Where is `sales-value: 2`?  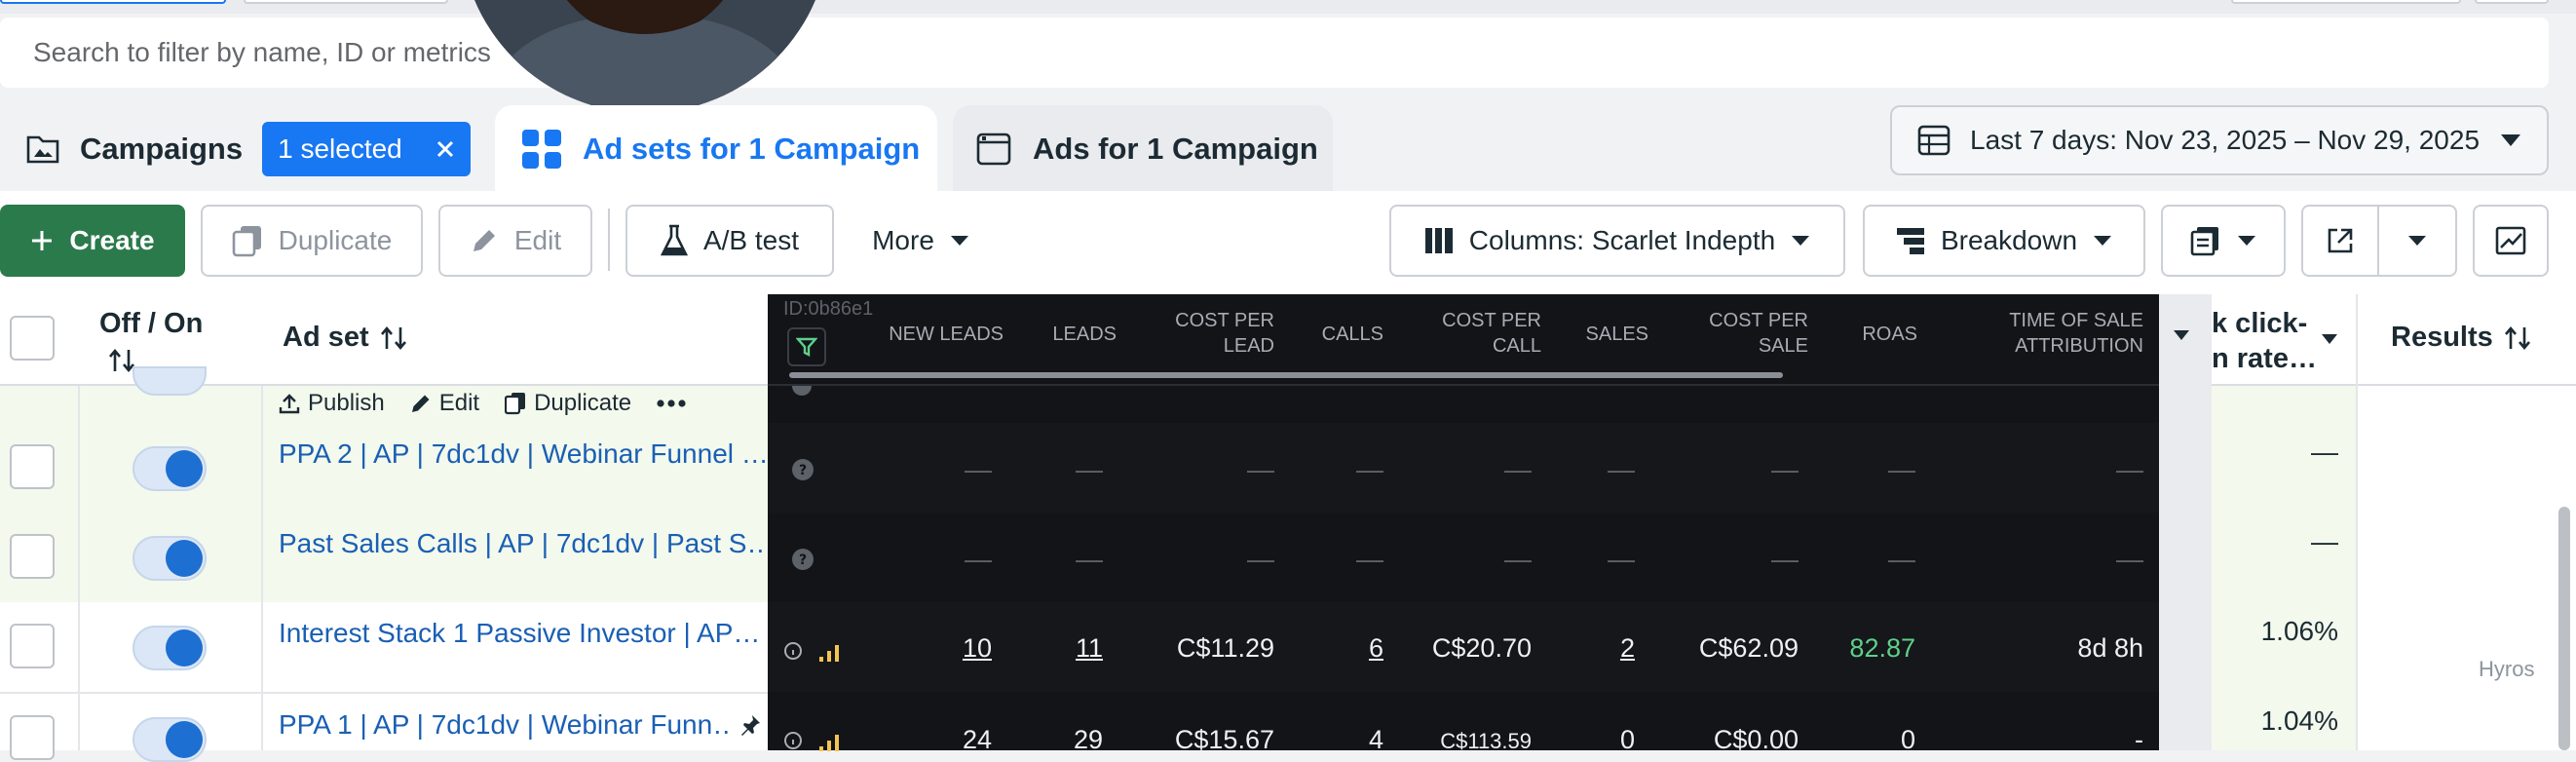
sales-value: 2 is located at coordinates (1586, 648).